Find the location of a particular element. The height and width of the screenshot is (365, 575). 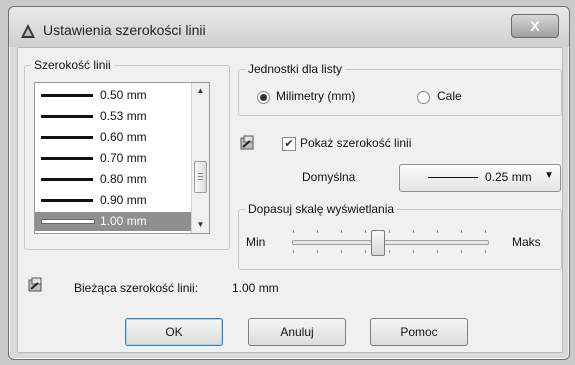

show-lineweight-checkbox: ✔ is located at coordinates (289, 144).